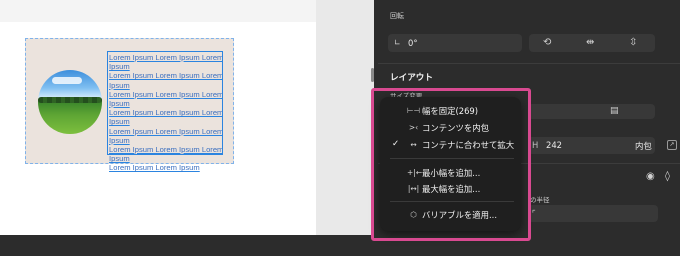  I want to click on height-value: 242, so click(554, 145).